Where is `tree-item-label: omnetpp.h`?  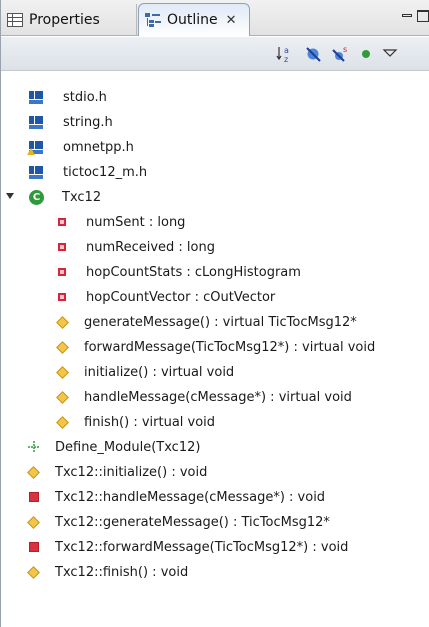 tree-item-label: omnetpp.h is located at coordinates (98, 147).